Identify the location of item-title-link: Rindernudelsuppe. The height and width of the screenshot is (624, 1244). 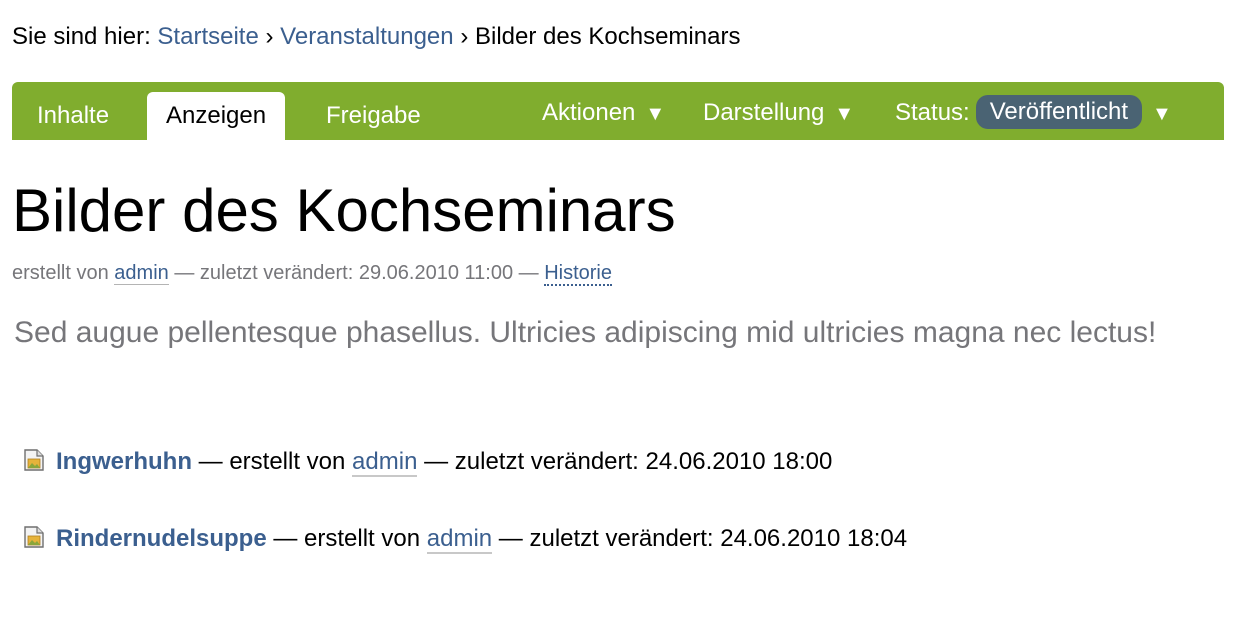
(161, 538).